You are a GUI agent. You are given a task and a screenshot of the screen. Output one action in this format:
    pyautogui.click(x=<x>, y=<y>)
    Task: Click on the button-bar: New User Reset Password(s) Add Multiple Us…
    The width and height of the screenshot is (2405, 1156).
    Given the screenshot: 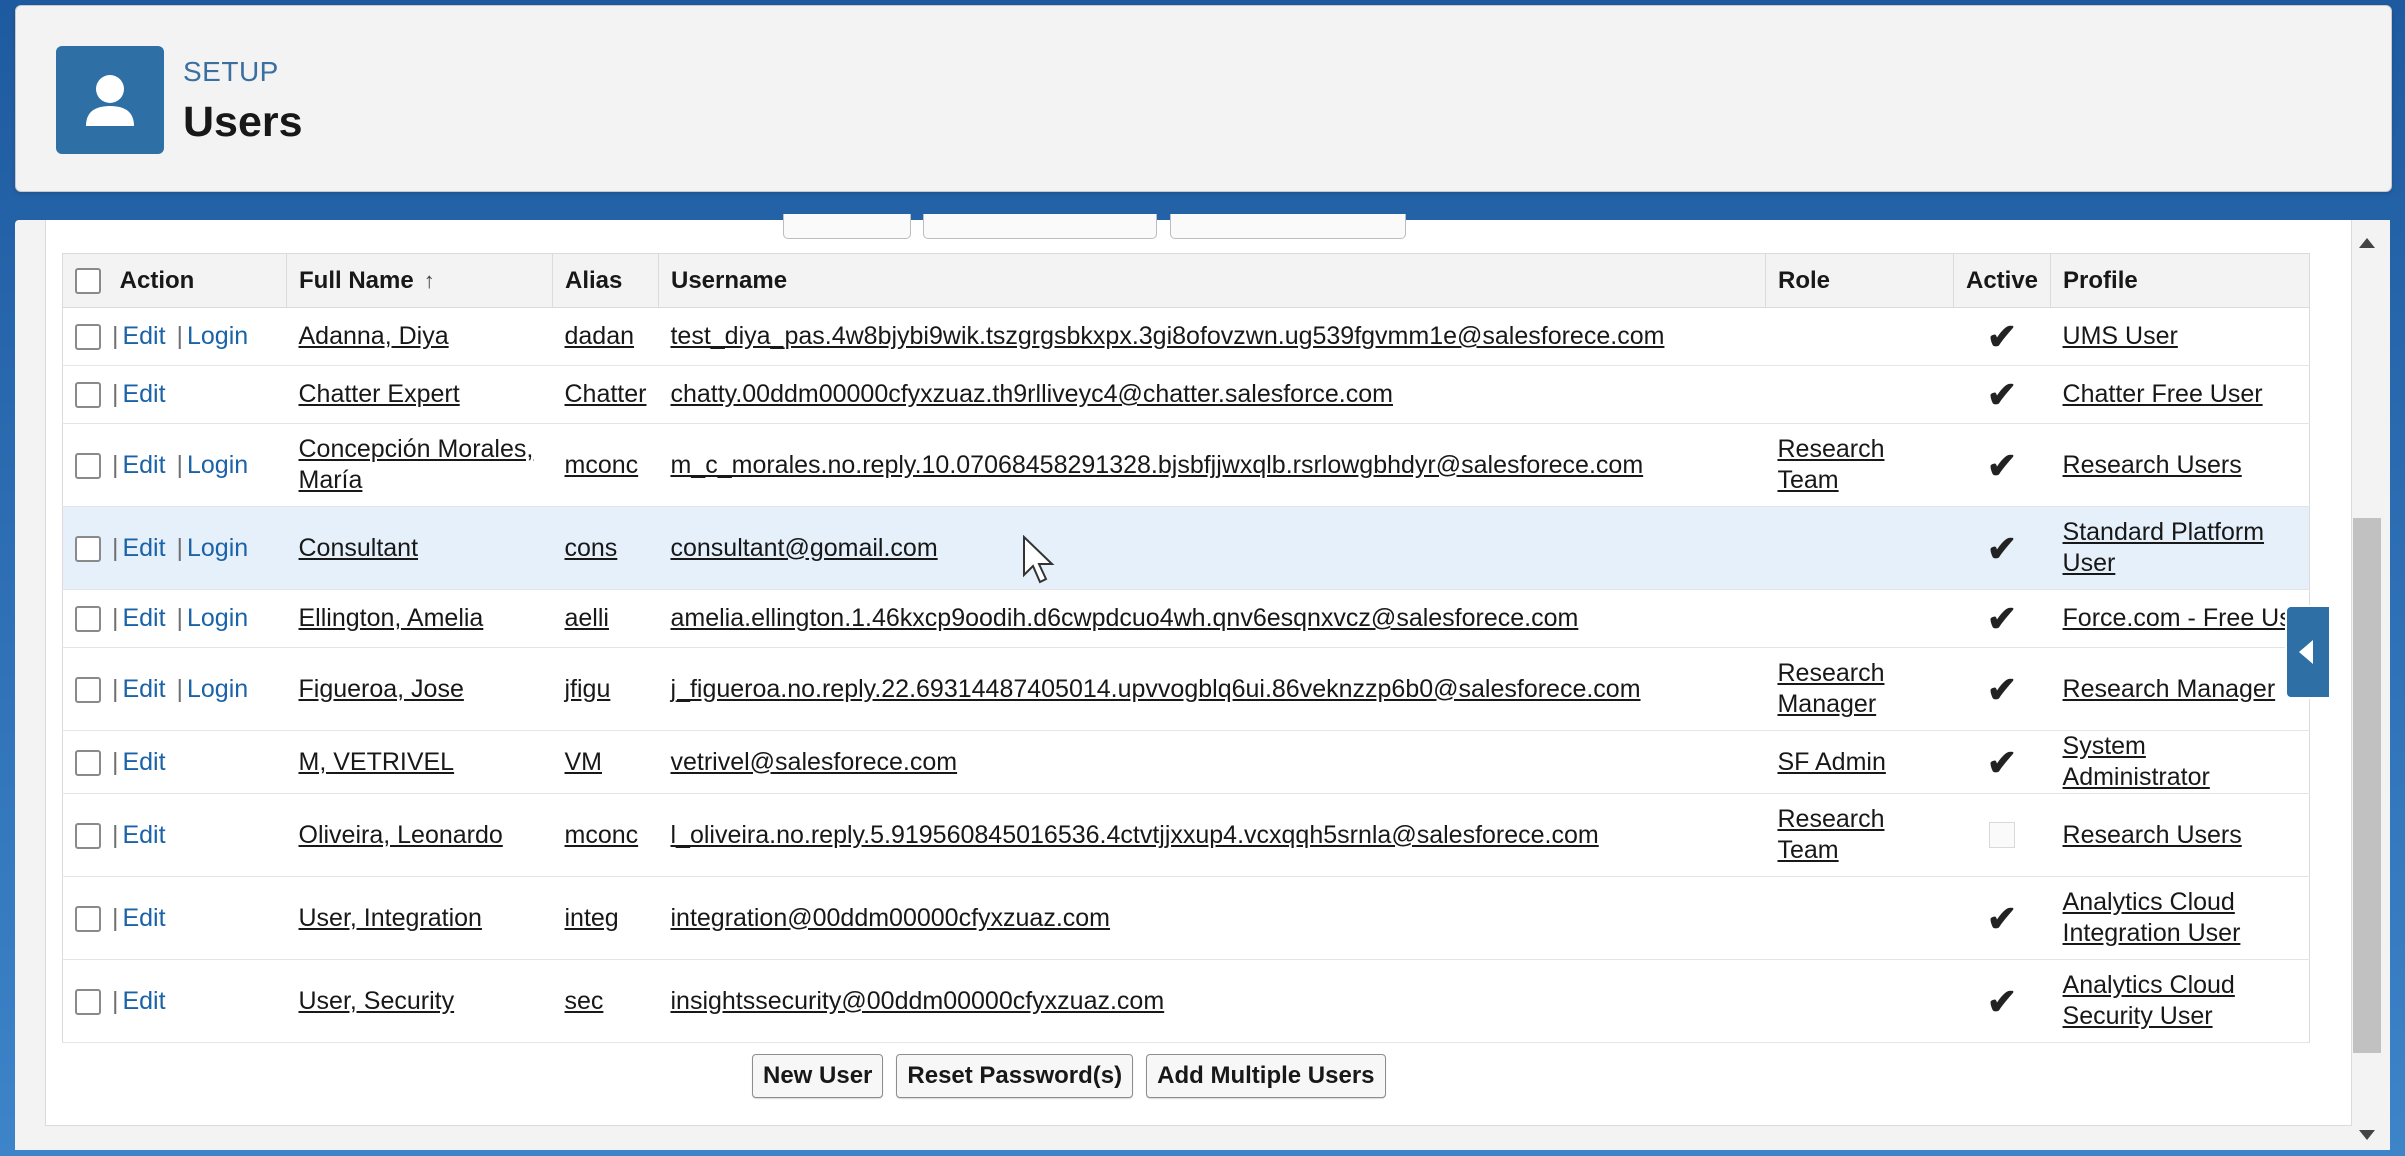 What is the action you would take?
    pyautogui.click(x=1075, y=1076)
    